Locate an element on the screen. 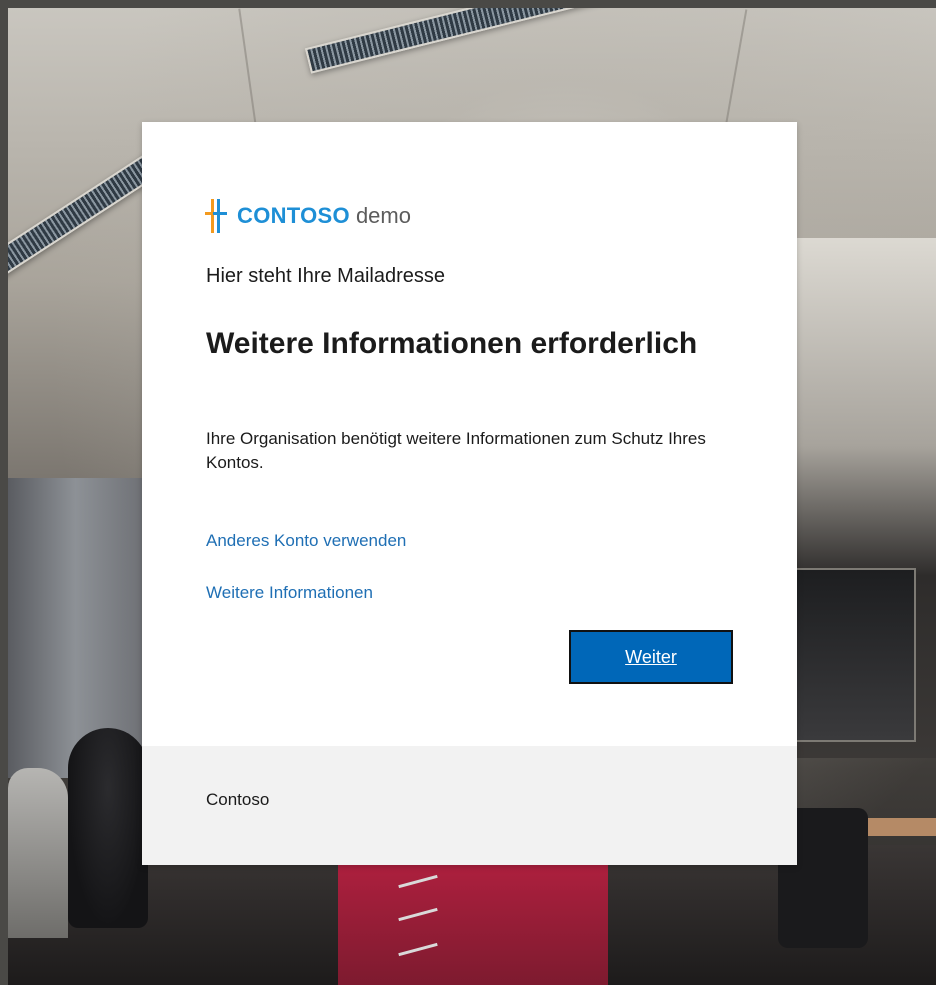  brand-suffix: demo is located at coordinates (383, 215).